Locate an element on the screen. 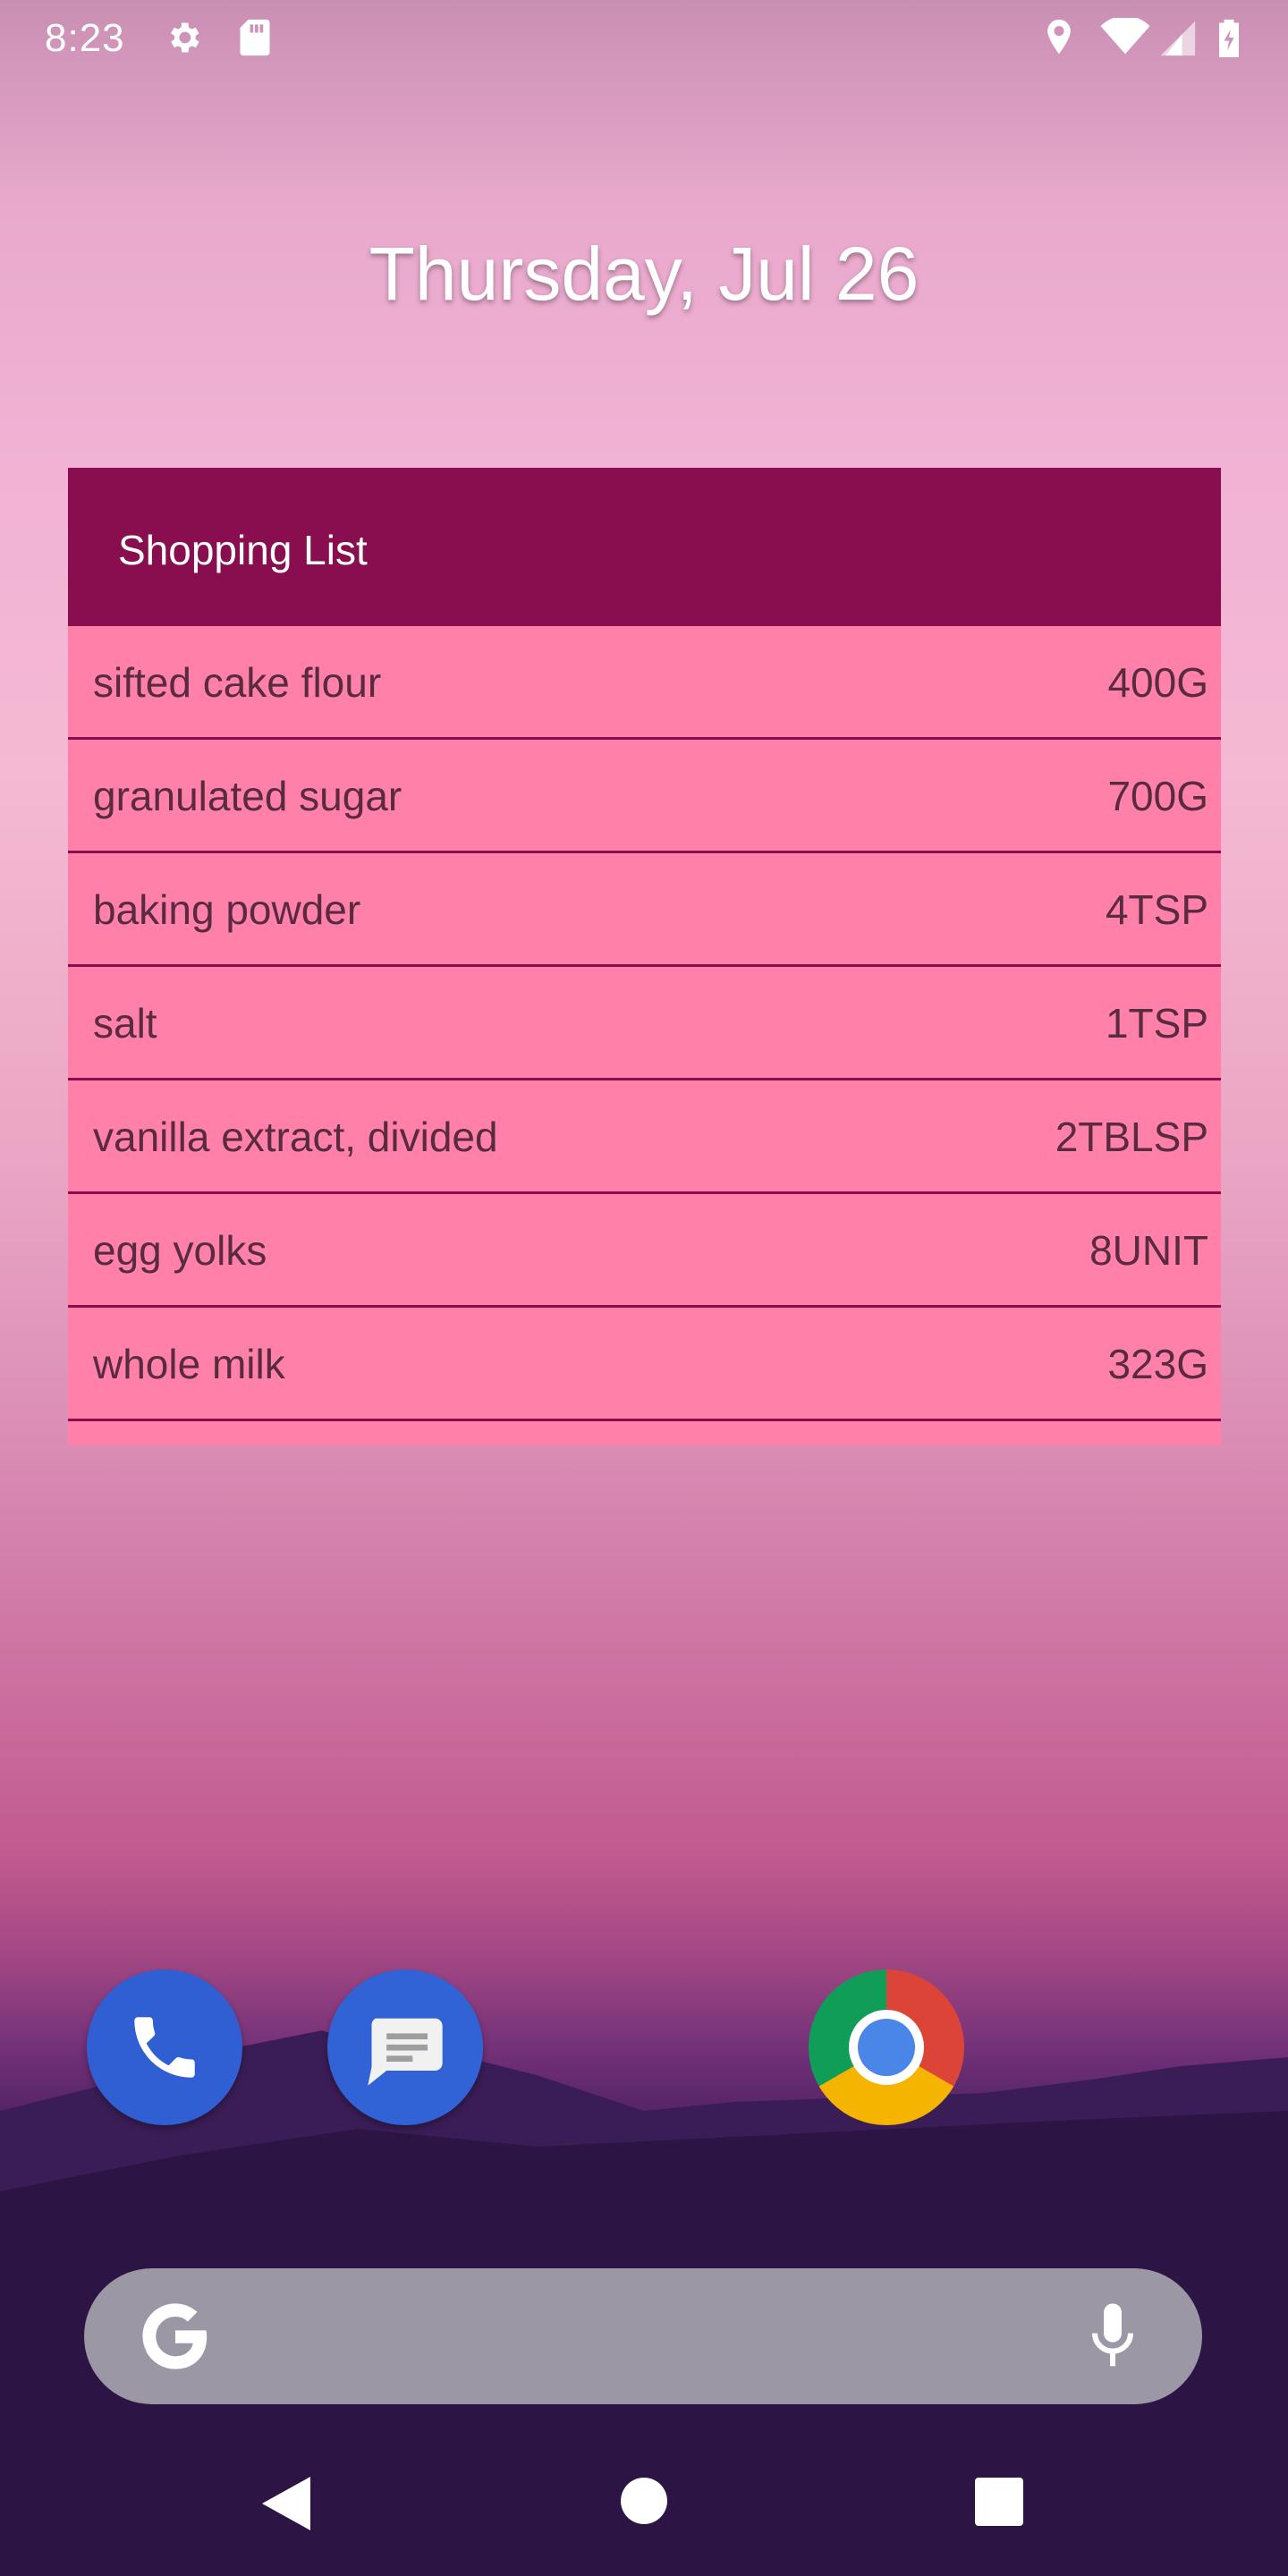 Image resolution: width=1288 pixels, height=2576 pixels. chrome-app-button is located at coordinates (886, 2047).